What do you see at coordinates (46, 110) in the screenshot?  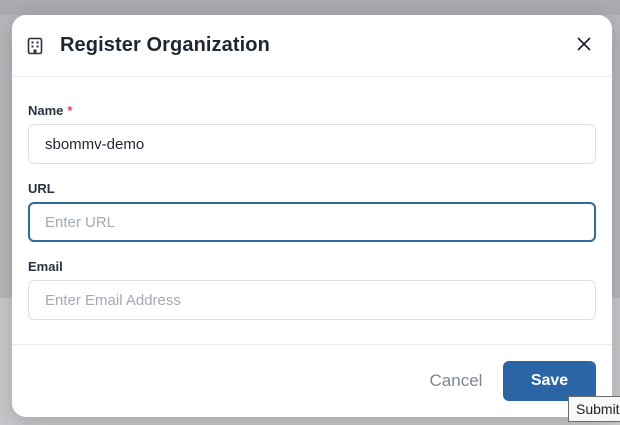 I see `name-label-text: Name` at bounding box center [46, 110].